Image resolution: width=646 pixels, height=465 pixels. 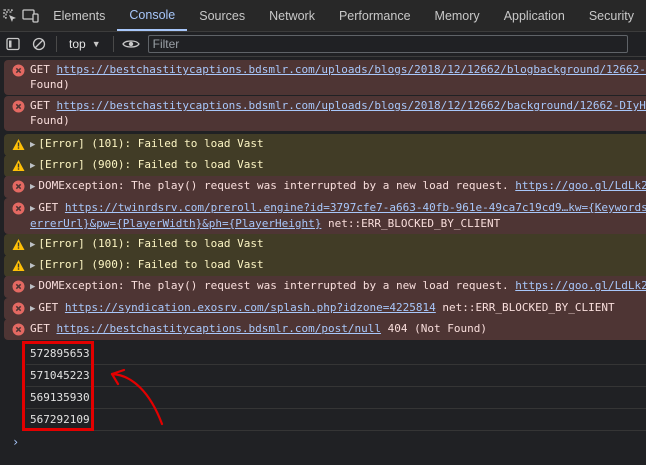 What do you see at coordinates (77, 44) in the screenshot?
I see `context-label: top` at bounding box center [77, 44].